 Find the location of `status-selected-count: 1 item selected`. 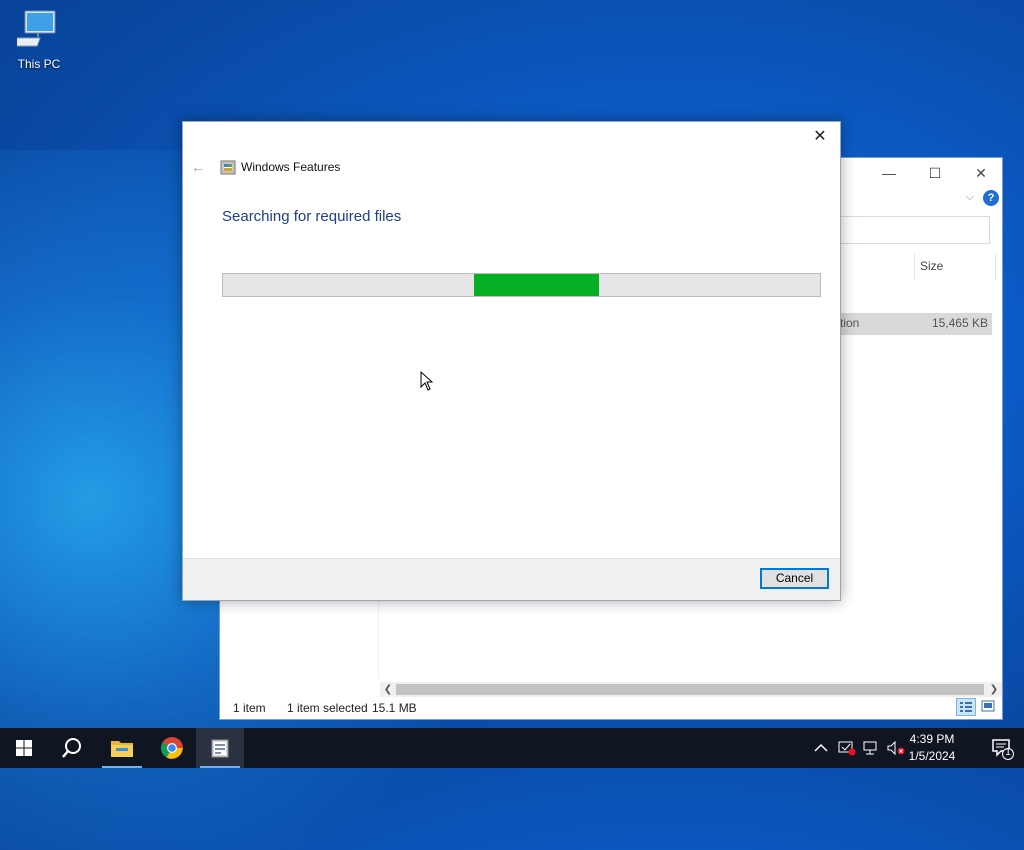

status-selected-count: 1 item selected is located at coordinates (327, 708).